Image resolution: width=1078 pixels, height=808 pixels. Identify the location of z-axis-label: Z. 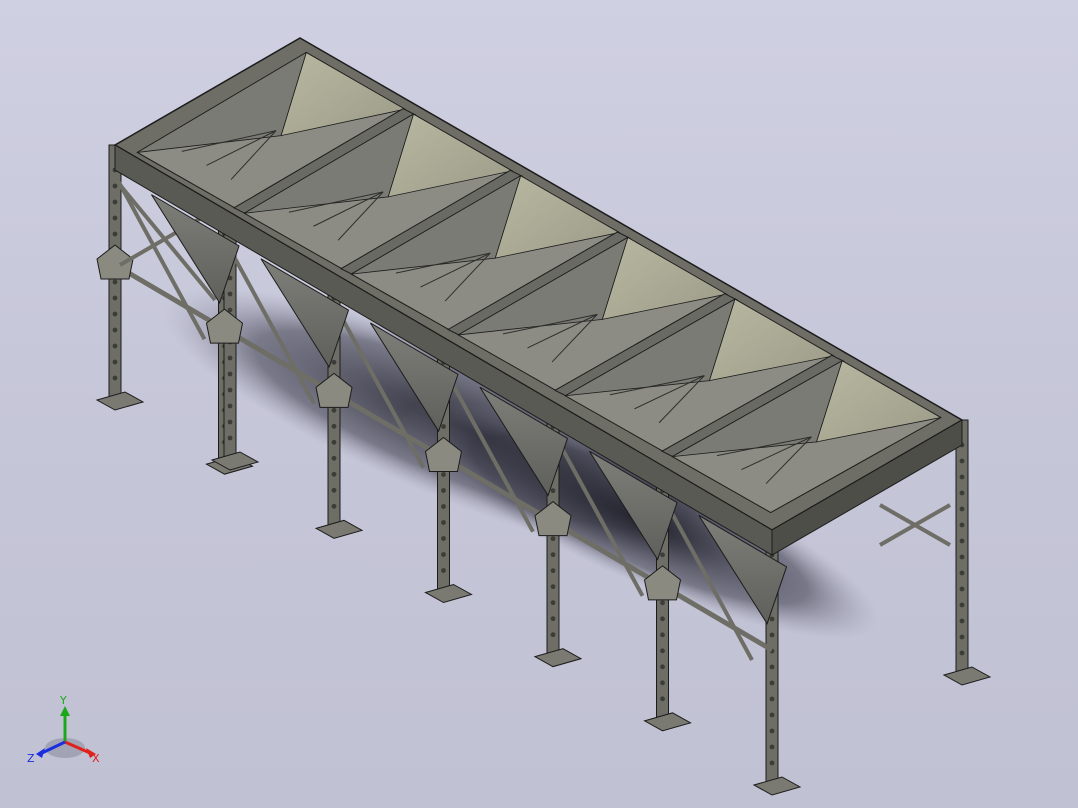
(31, 758).